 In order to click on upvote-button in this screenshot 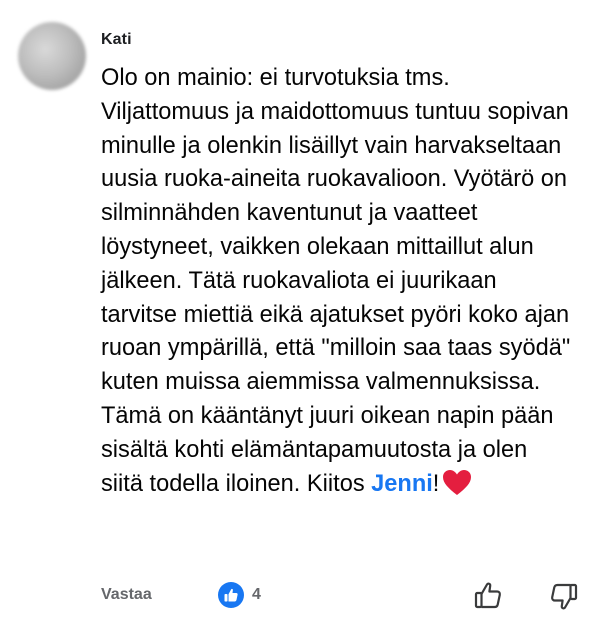, I will do `click(488, 596)`.